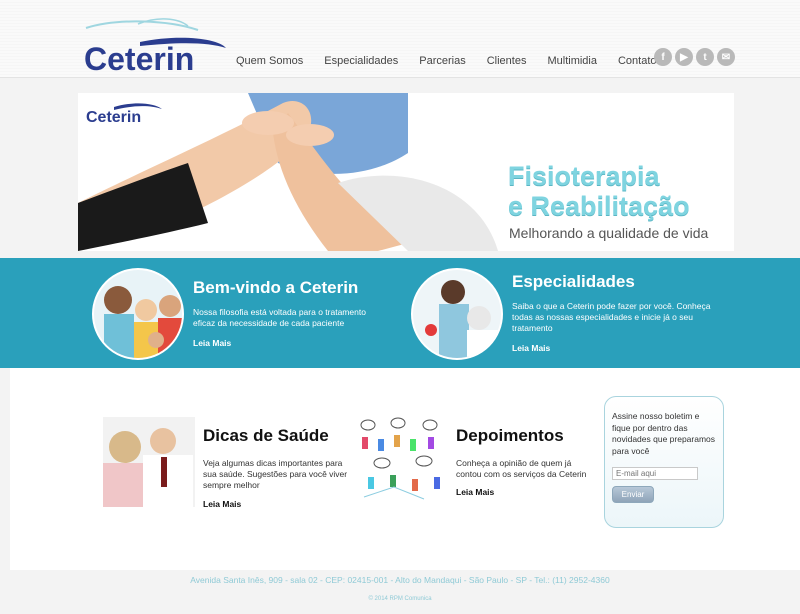 The width and height of the screenshot is (800, 614). I want to click on banner-subtitle: Melhorando a qualidade de vida, so click(609, 233).